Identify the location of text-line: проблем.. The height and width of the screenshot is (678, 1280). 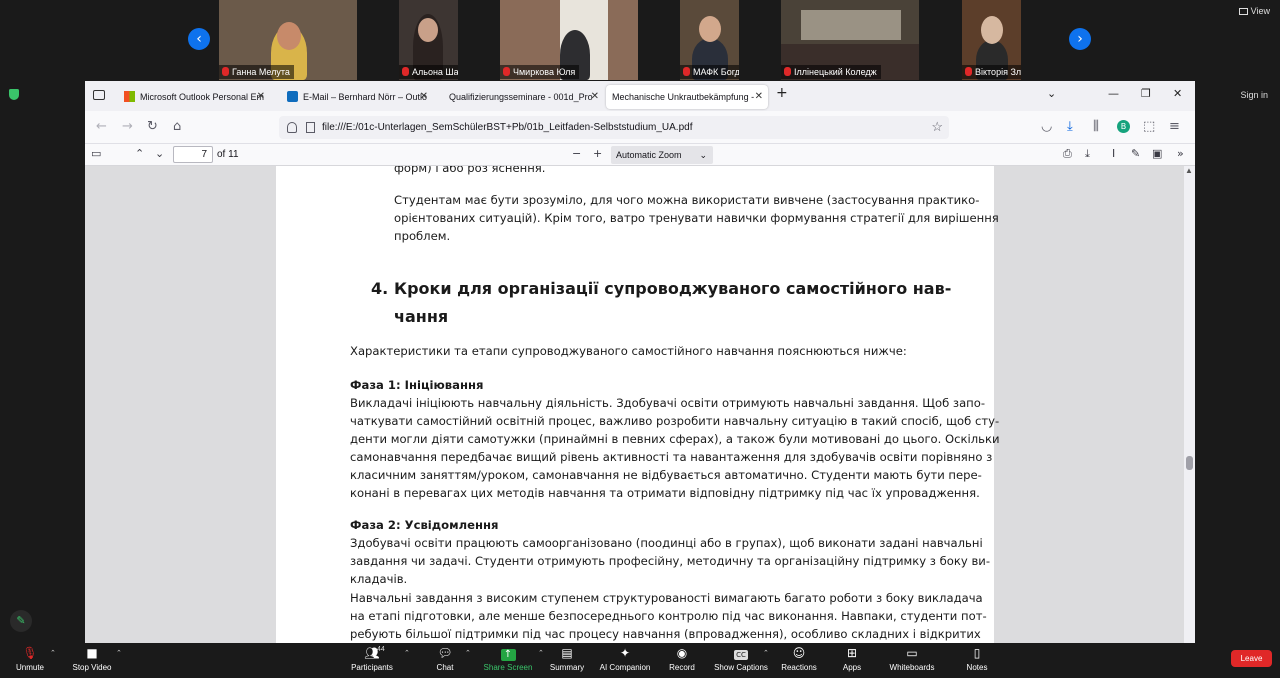
(422, 236).